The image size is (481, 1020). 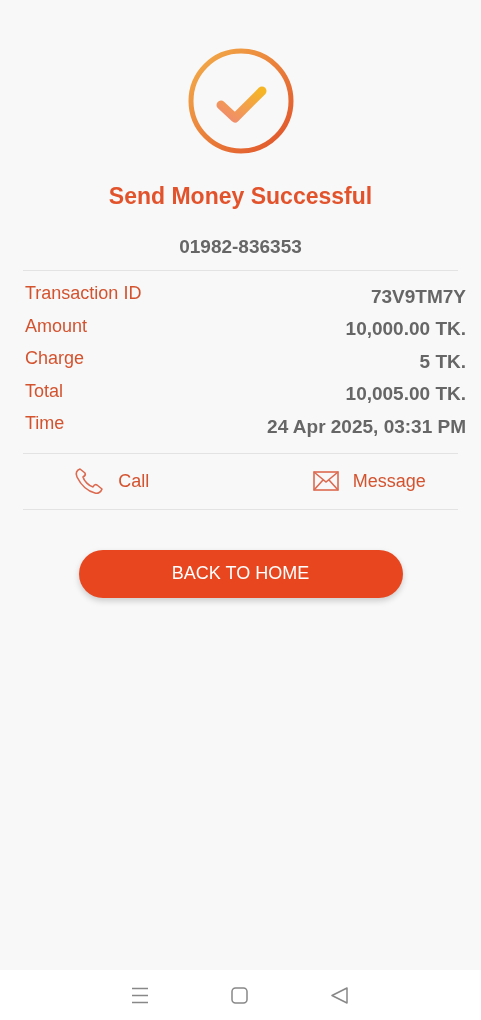 What do you see at coordinates (240, 995) in the screenshot?
I see `home-icon` at bounding box center [240, 995].